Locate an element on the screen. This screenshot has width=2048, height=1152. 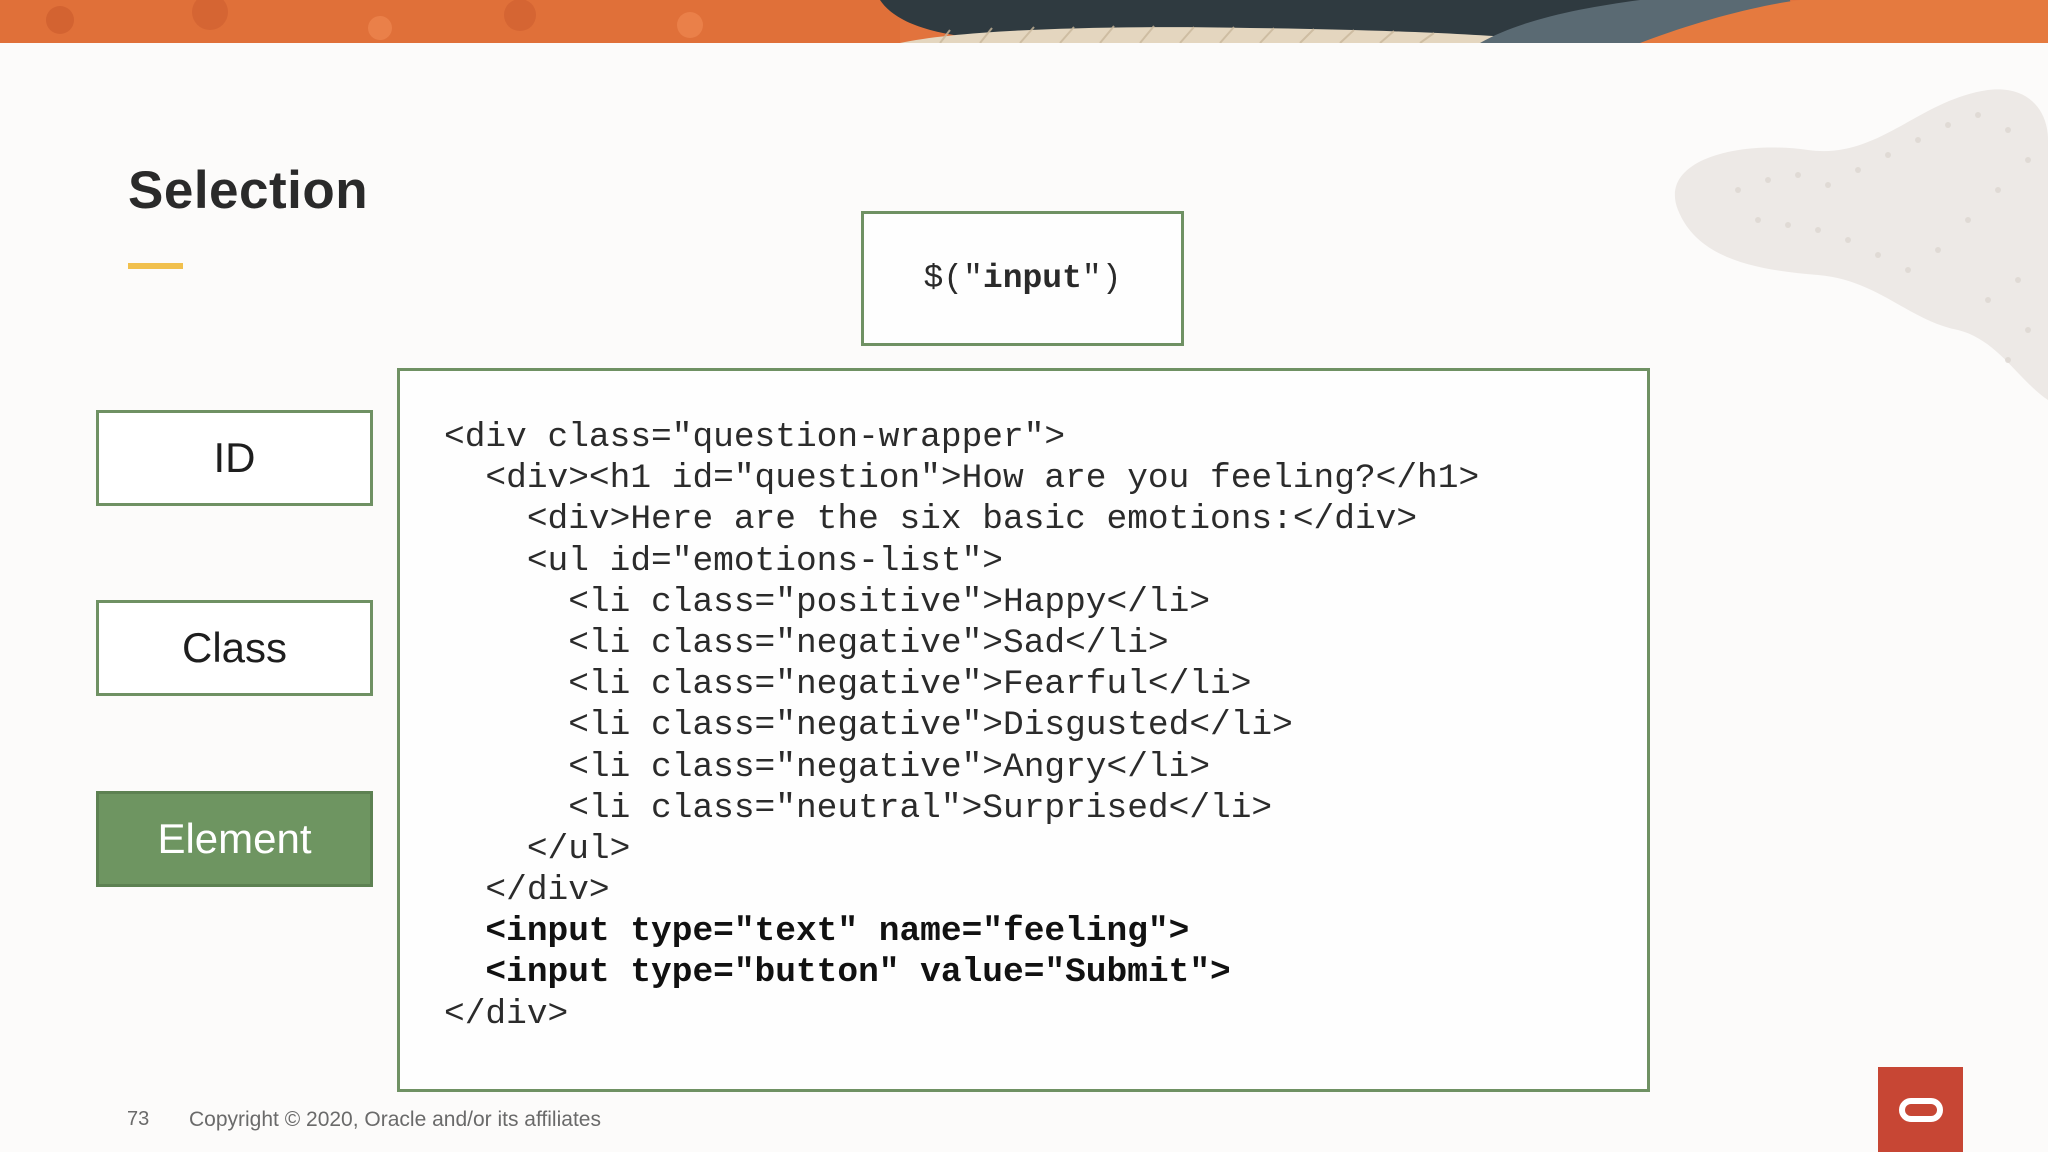
code-line-highlighted: <input type="button" value="Submit"> is located at coordinates (837, 973).